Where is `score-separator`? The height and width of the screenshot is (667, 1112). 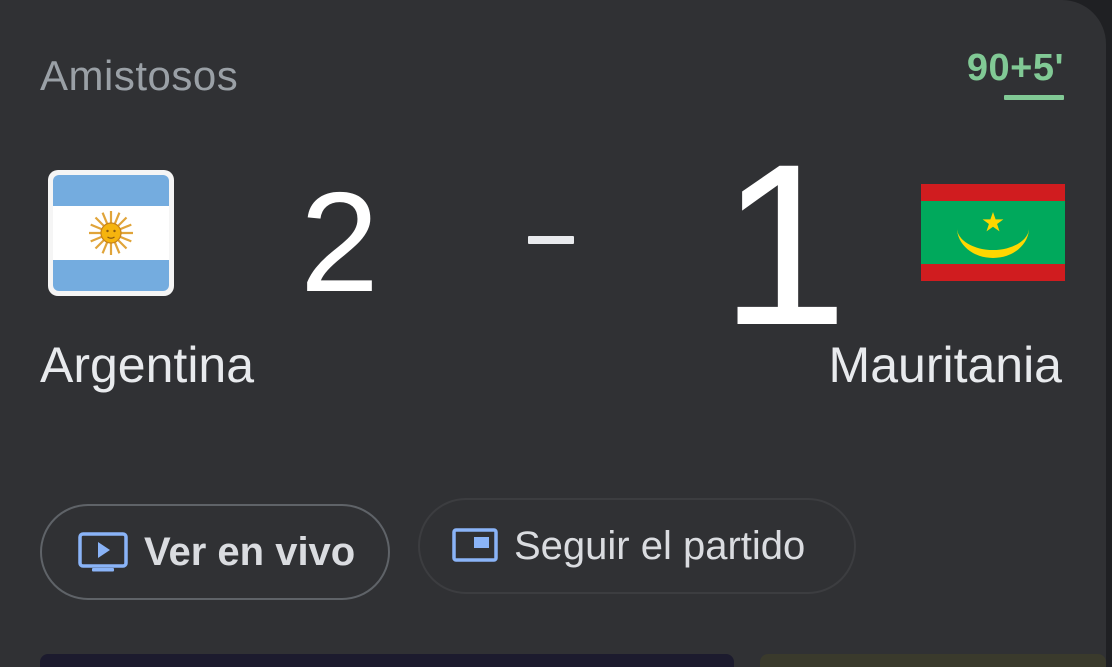
score-separator is located at coordinates (551, 240).